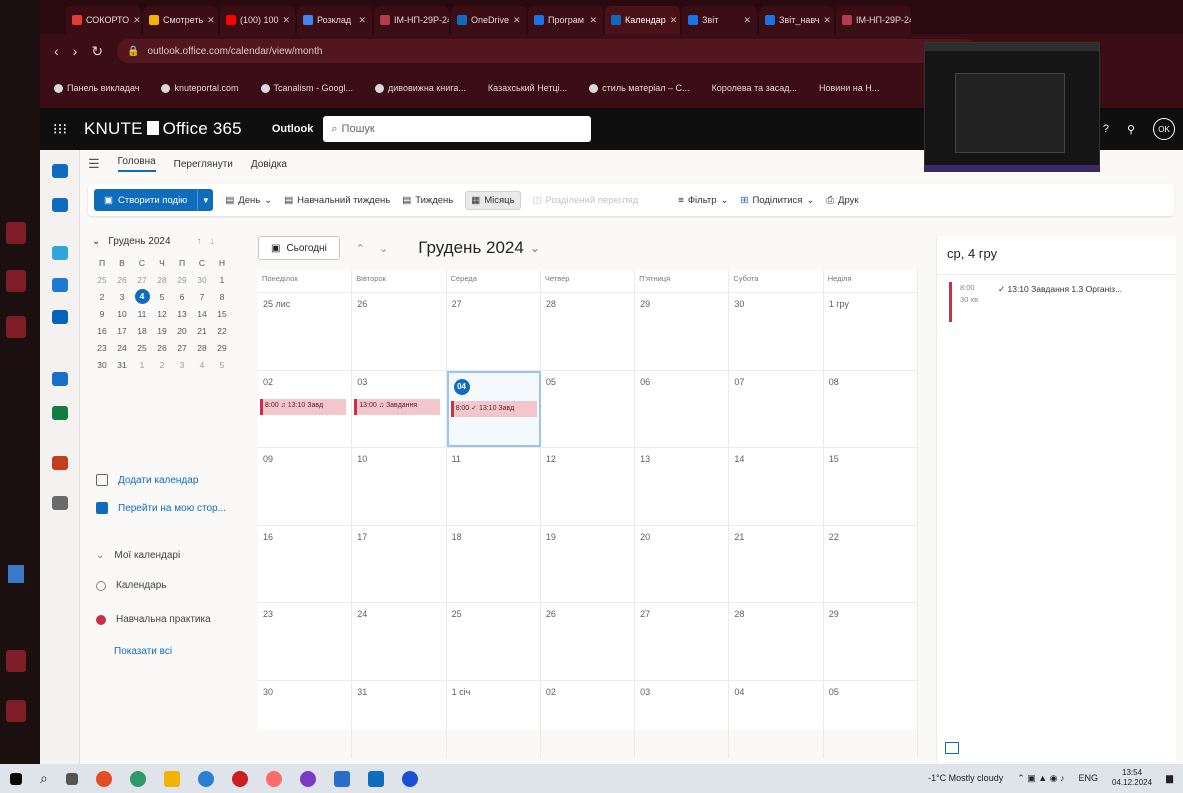 The height and width of the screenshot is (793, 1183). What do you see at coordinates (1131, 129) in the screenshot?
I see `lightbulb-icon: ⚲` at bounding box center [1131, 129].